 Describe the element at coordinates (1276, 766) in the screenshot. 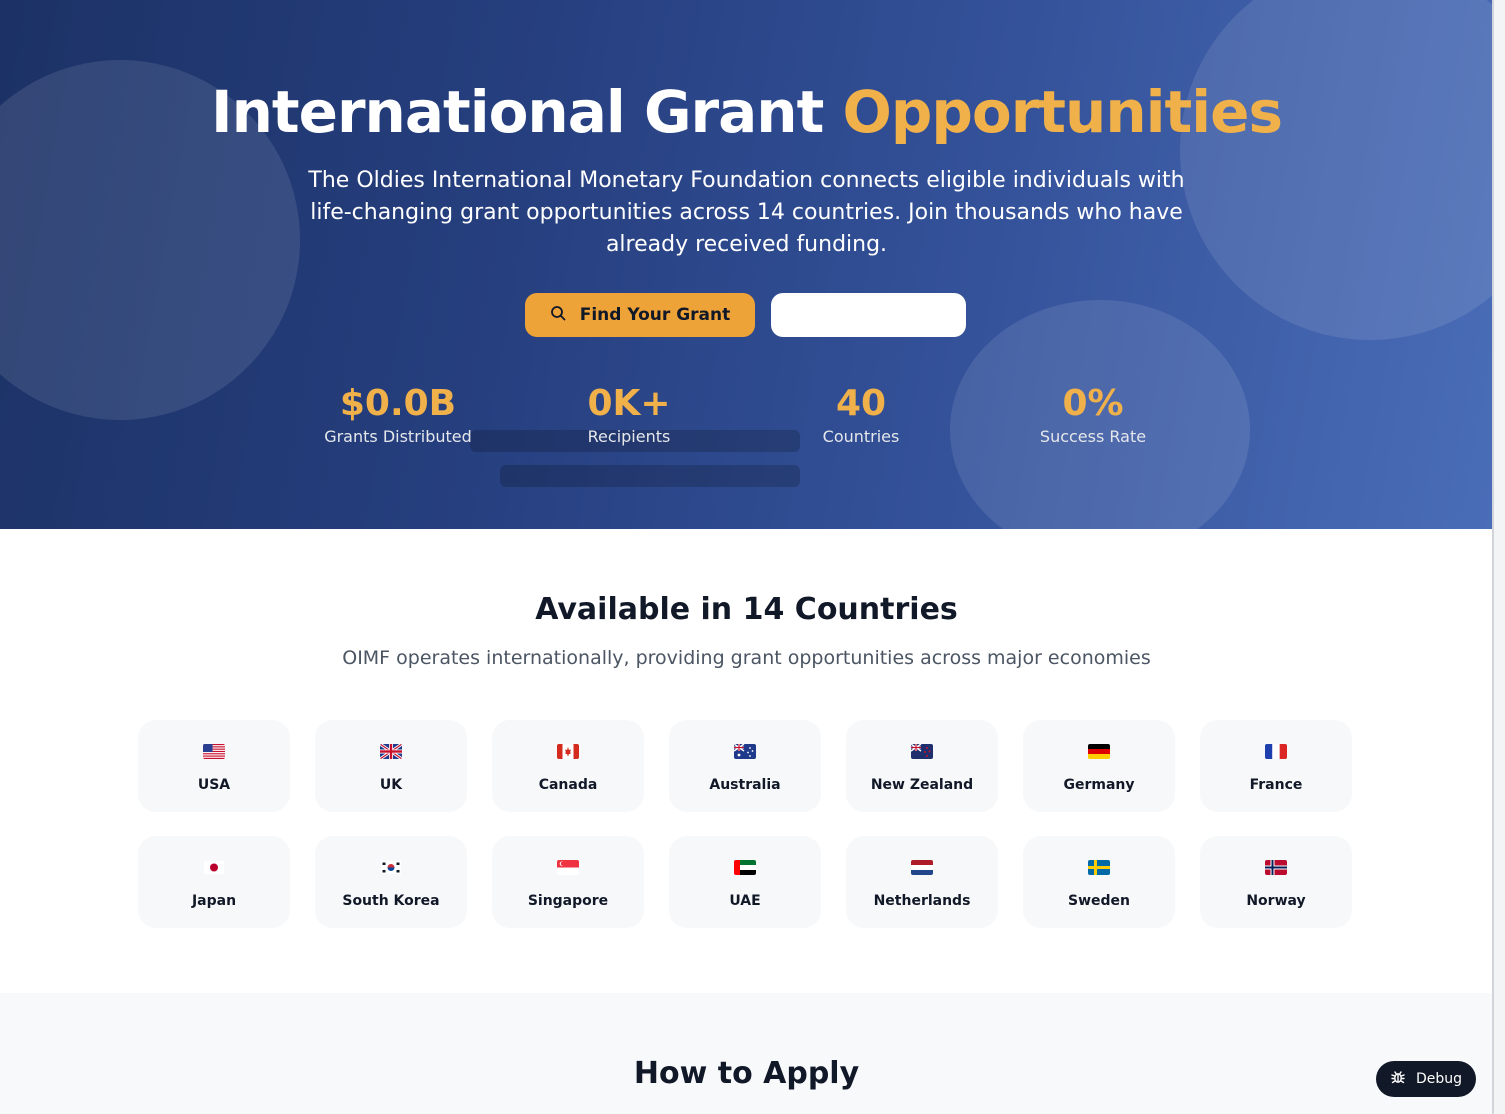

I see `country-card-france: France` at that location.